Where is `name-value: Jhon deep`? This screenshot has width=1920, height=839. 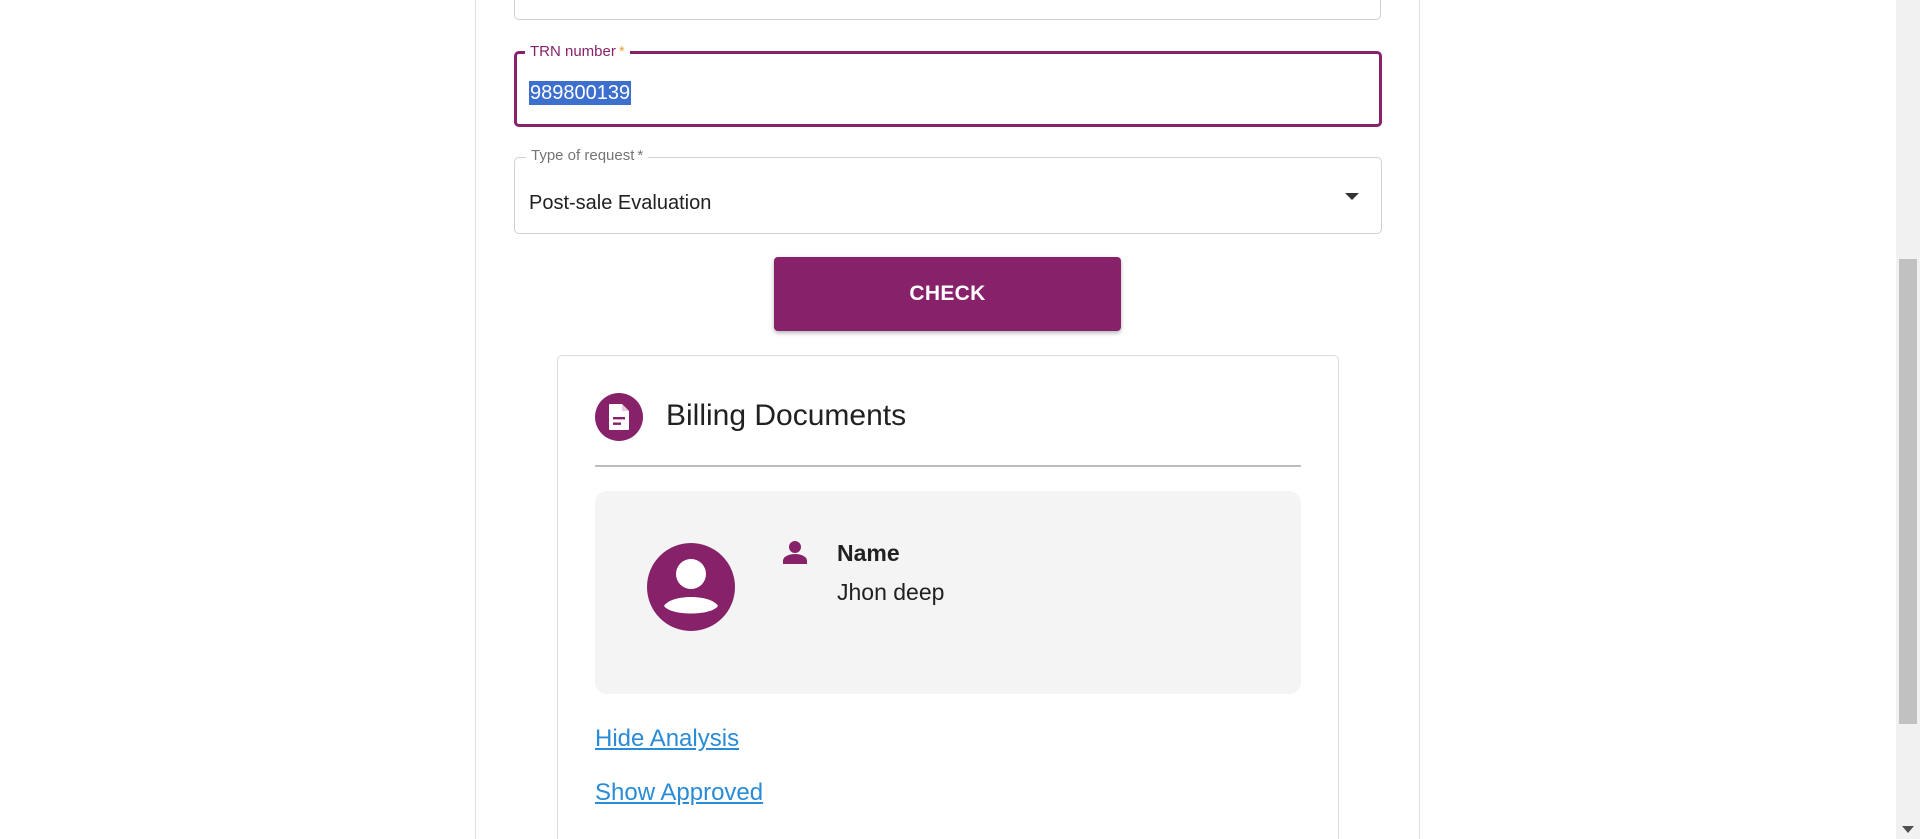 name-value: Jhon deep is located at coordinates (891, 592).